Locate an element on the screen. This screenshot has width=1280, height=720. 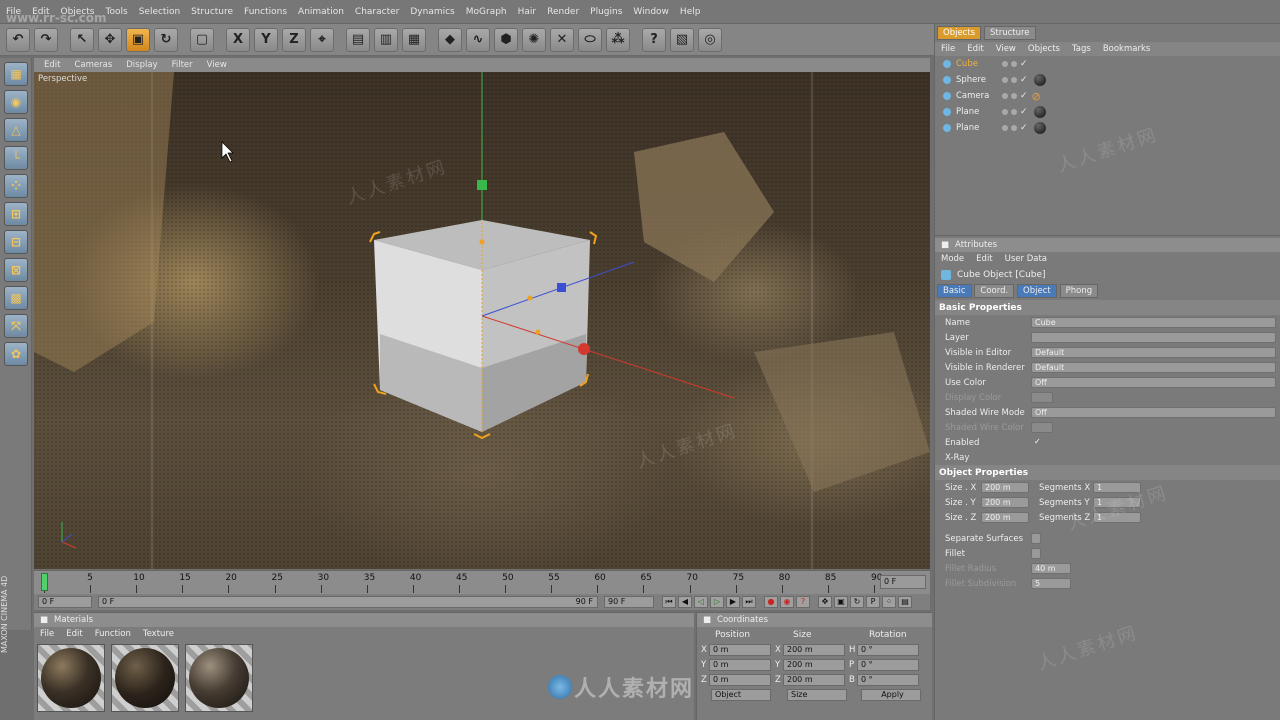
x-axis-lock-icon: X is located at coordinates (238, 39).